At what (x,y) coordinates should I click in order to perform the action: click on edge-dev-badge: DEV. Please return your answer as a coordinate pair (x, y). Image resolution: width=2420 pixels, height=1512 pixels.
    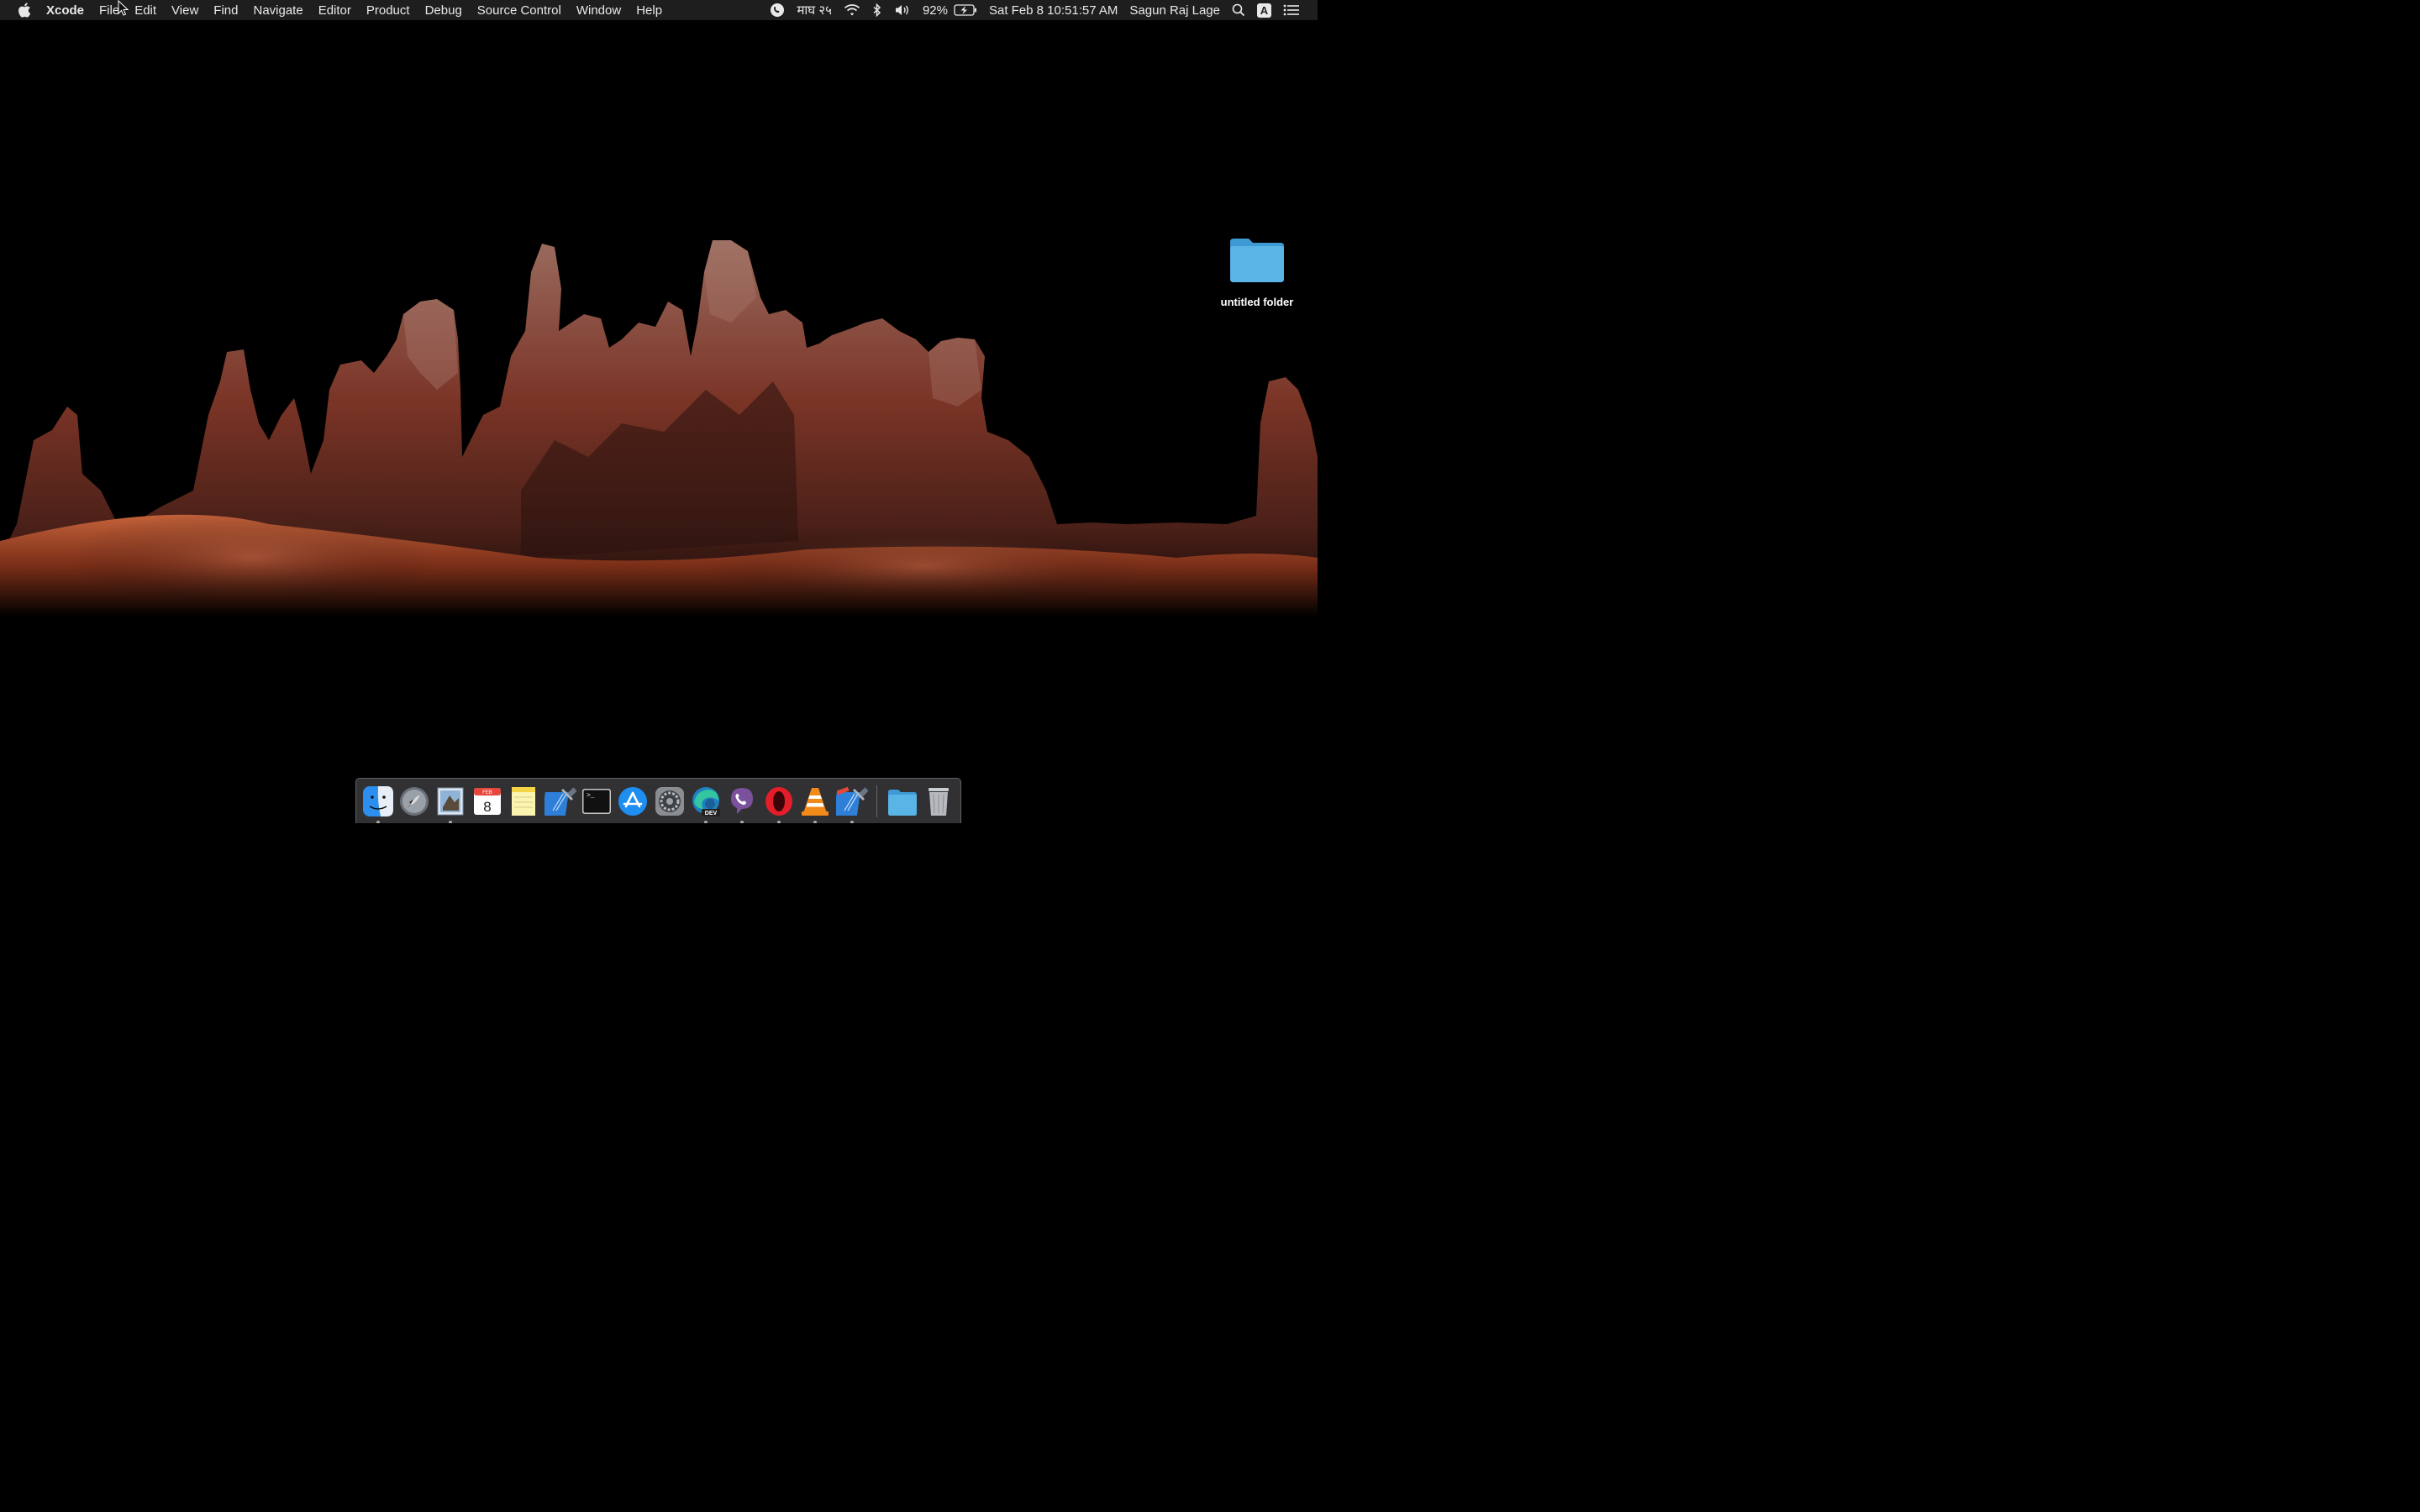
    Looking at the image, I should click on (711, 813).